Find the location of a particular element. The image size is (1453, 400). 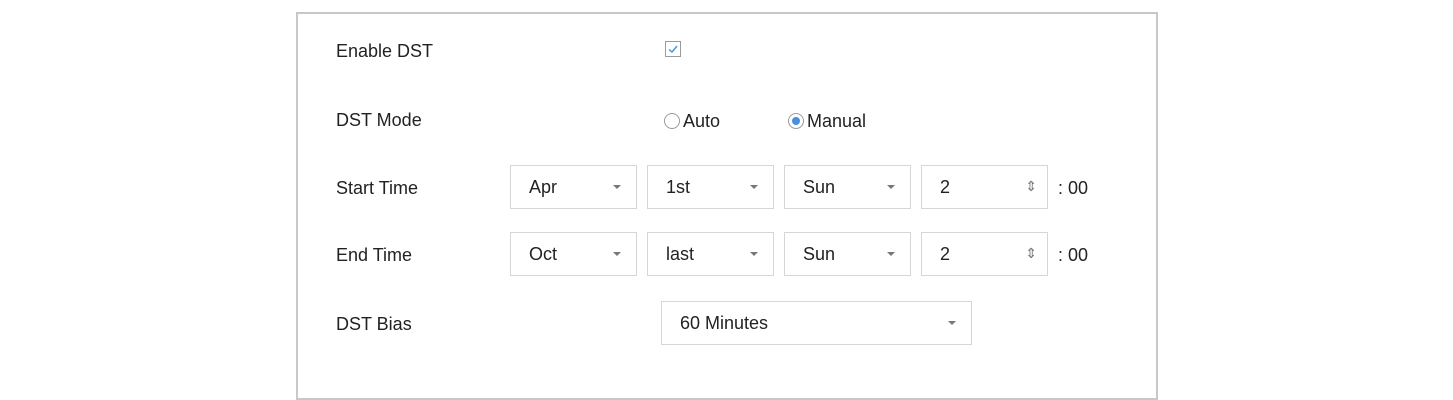

end-day-select: Sun is located at coordinates (847, 254).